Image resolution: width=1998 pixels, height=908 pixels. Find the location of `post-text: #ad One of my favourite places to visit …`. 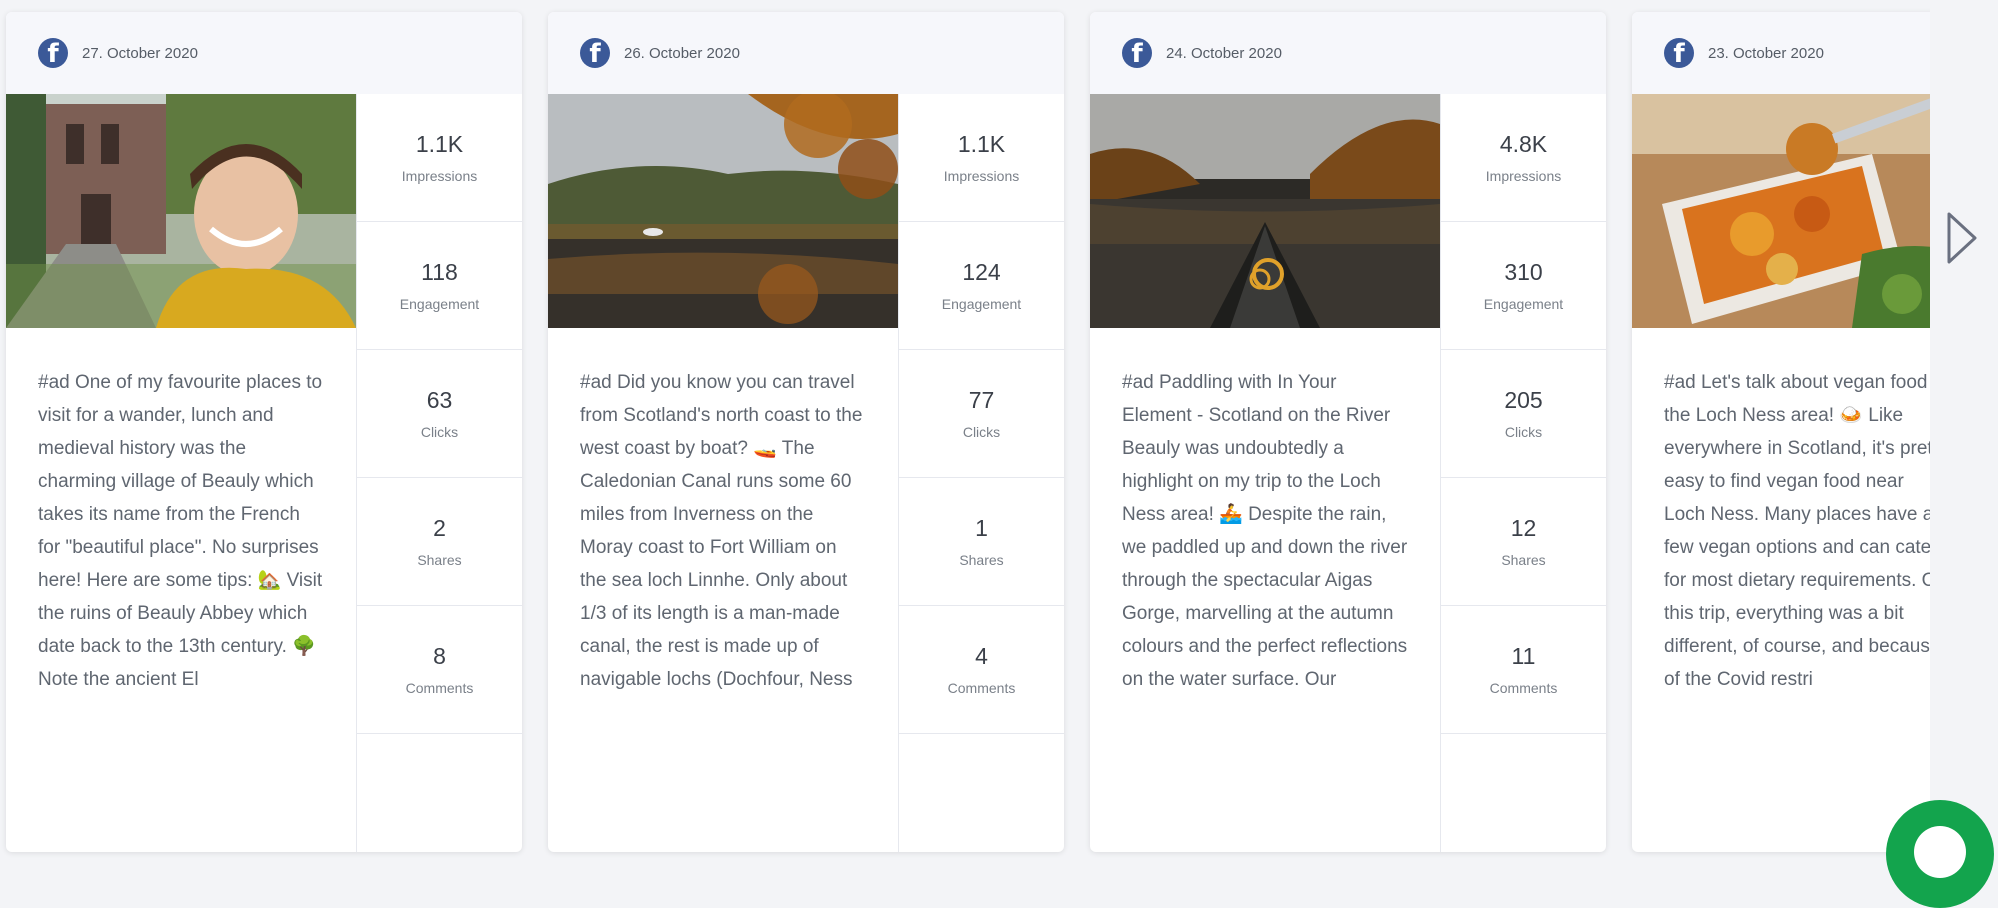

post-text: #ad One of my favourite places to visit … is located at coordinates (180, 531).